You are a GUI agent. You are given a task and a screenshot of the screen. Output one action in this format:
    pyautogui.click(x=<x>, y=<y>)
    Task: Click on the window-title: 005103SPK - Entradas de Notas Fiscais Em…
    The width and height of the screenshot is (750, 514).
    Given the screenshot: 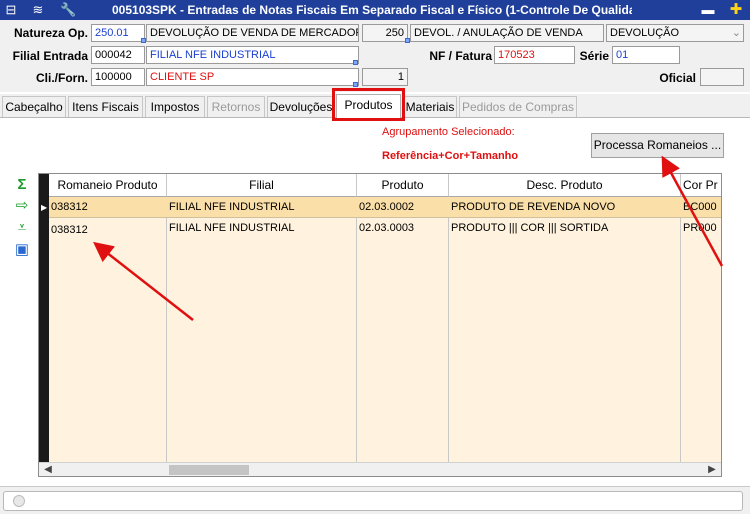 What is the action you would take?
    pyautogui.click(x=372, y=10)
    